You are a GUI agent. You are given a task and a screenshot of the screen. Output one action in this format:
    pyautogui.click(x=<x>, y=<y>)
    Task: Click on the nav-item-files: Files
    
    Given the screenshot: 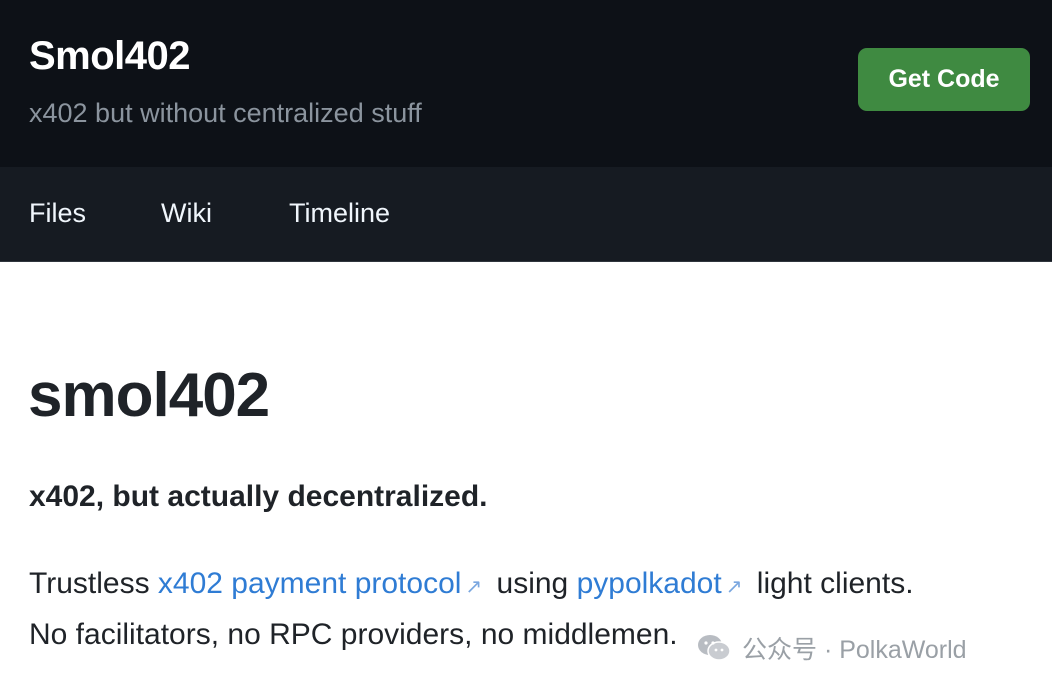 What is the action you would take?
    pyautogui.click(x=57, y=213)
    